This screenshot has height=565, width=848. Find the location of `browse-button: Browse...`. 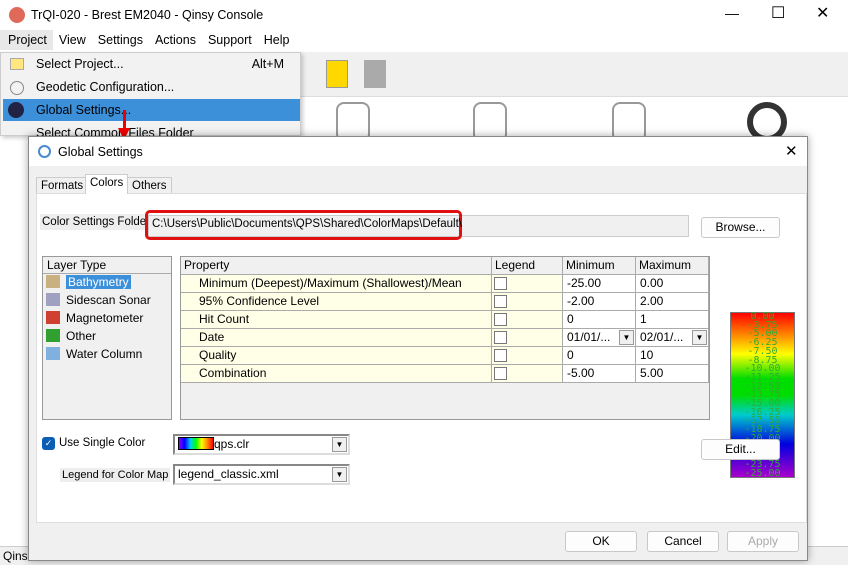

browse-button: Browse... is located at coordinates (740, 227).